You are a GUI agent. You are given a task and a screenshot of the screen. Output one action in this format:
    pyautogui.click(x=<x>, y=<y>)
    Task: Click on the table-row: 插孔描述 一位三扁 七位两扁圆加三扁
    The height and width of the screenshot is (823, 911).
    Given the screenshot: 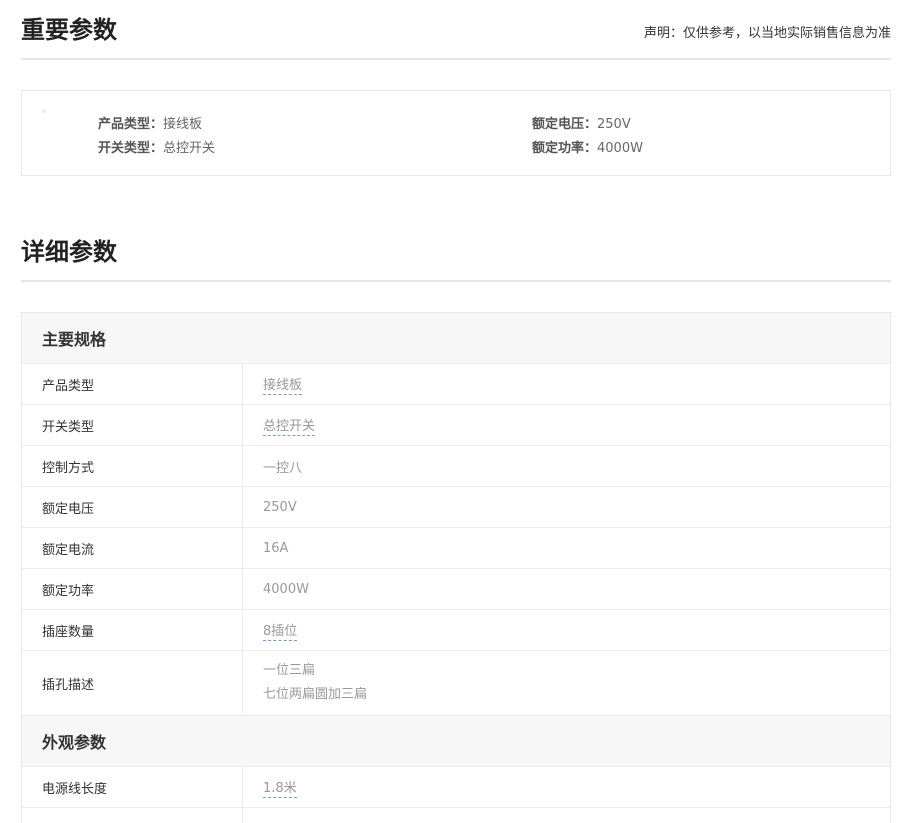 What is the action you would take?
    pyautogui.click(x=456, y=683)
    